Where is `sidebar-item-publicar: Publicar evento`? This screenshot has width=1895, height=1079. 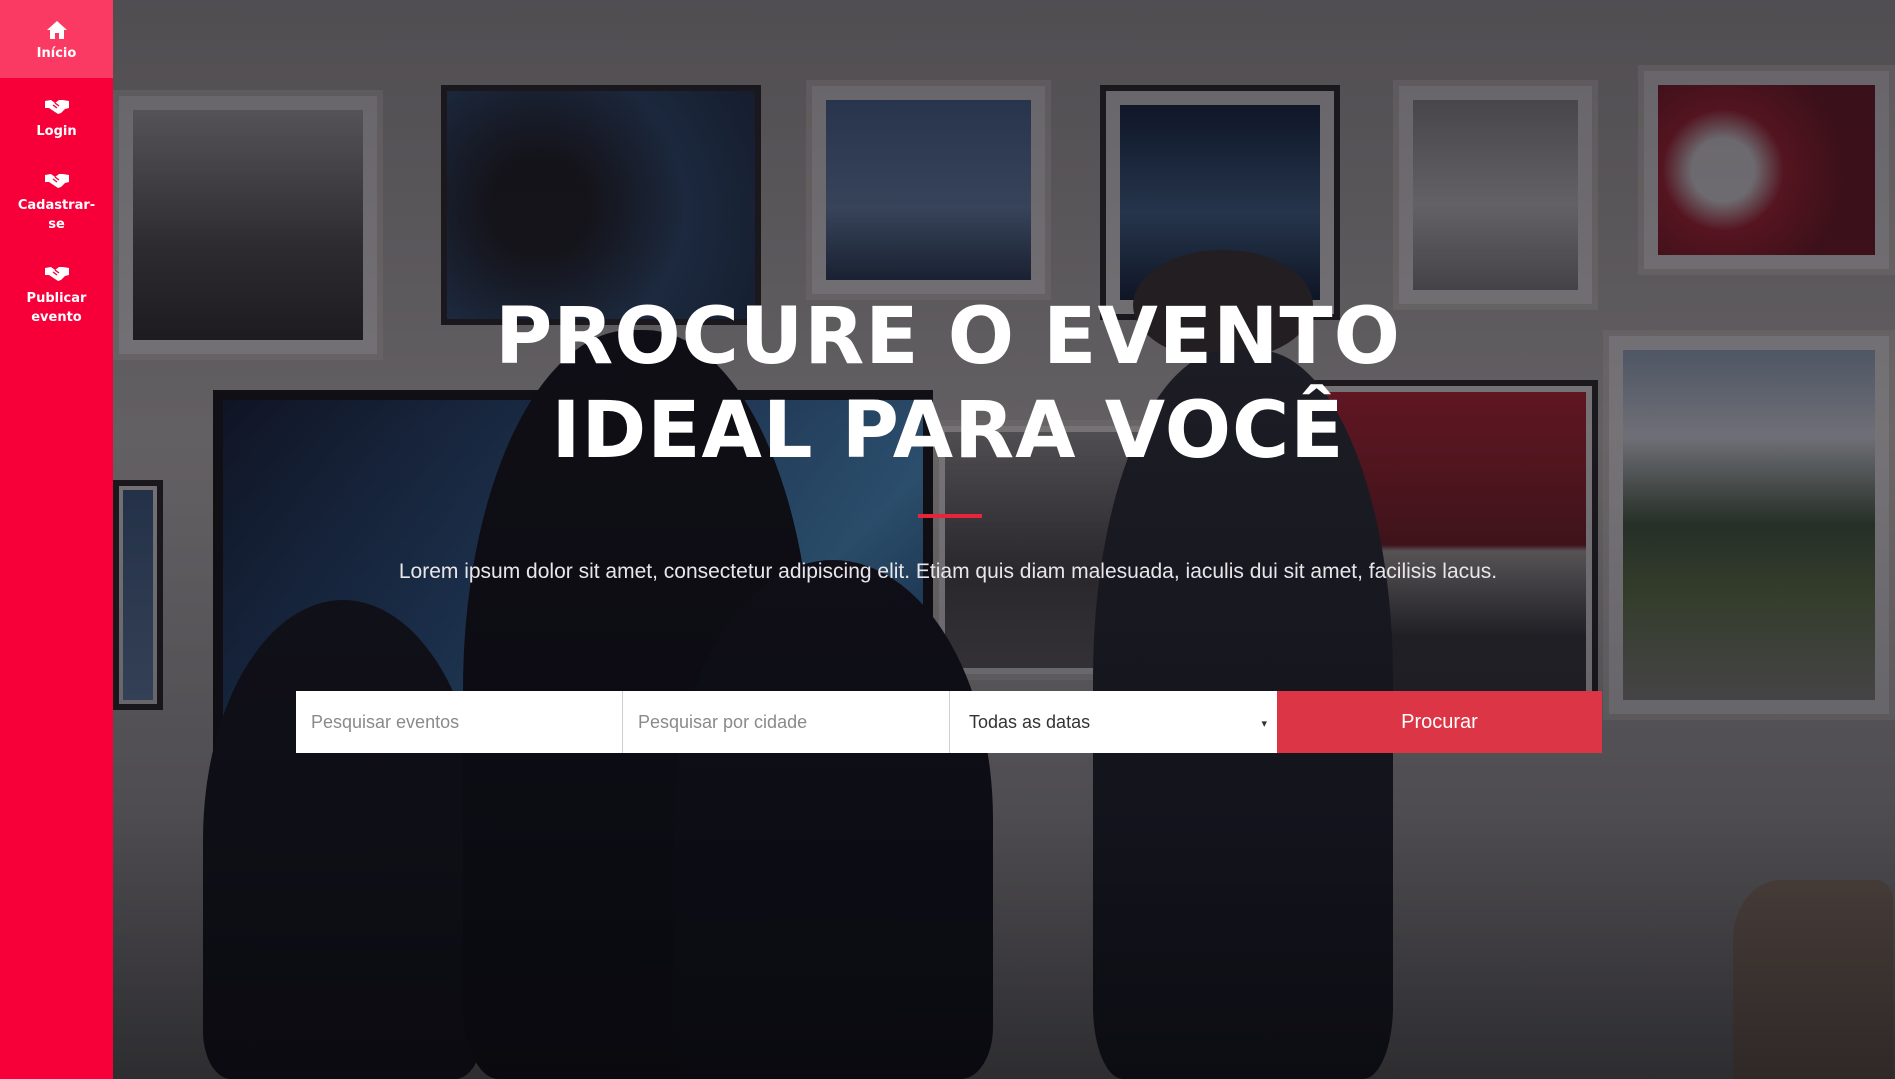 sidebar-item-publicar: Publicar evento is located at coordinates (56, 290).